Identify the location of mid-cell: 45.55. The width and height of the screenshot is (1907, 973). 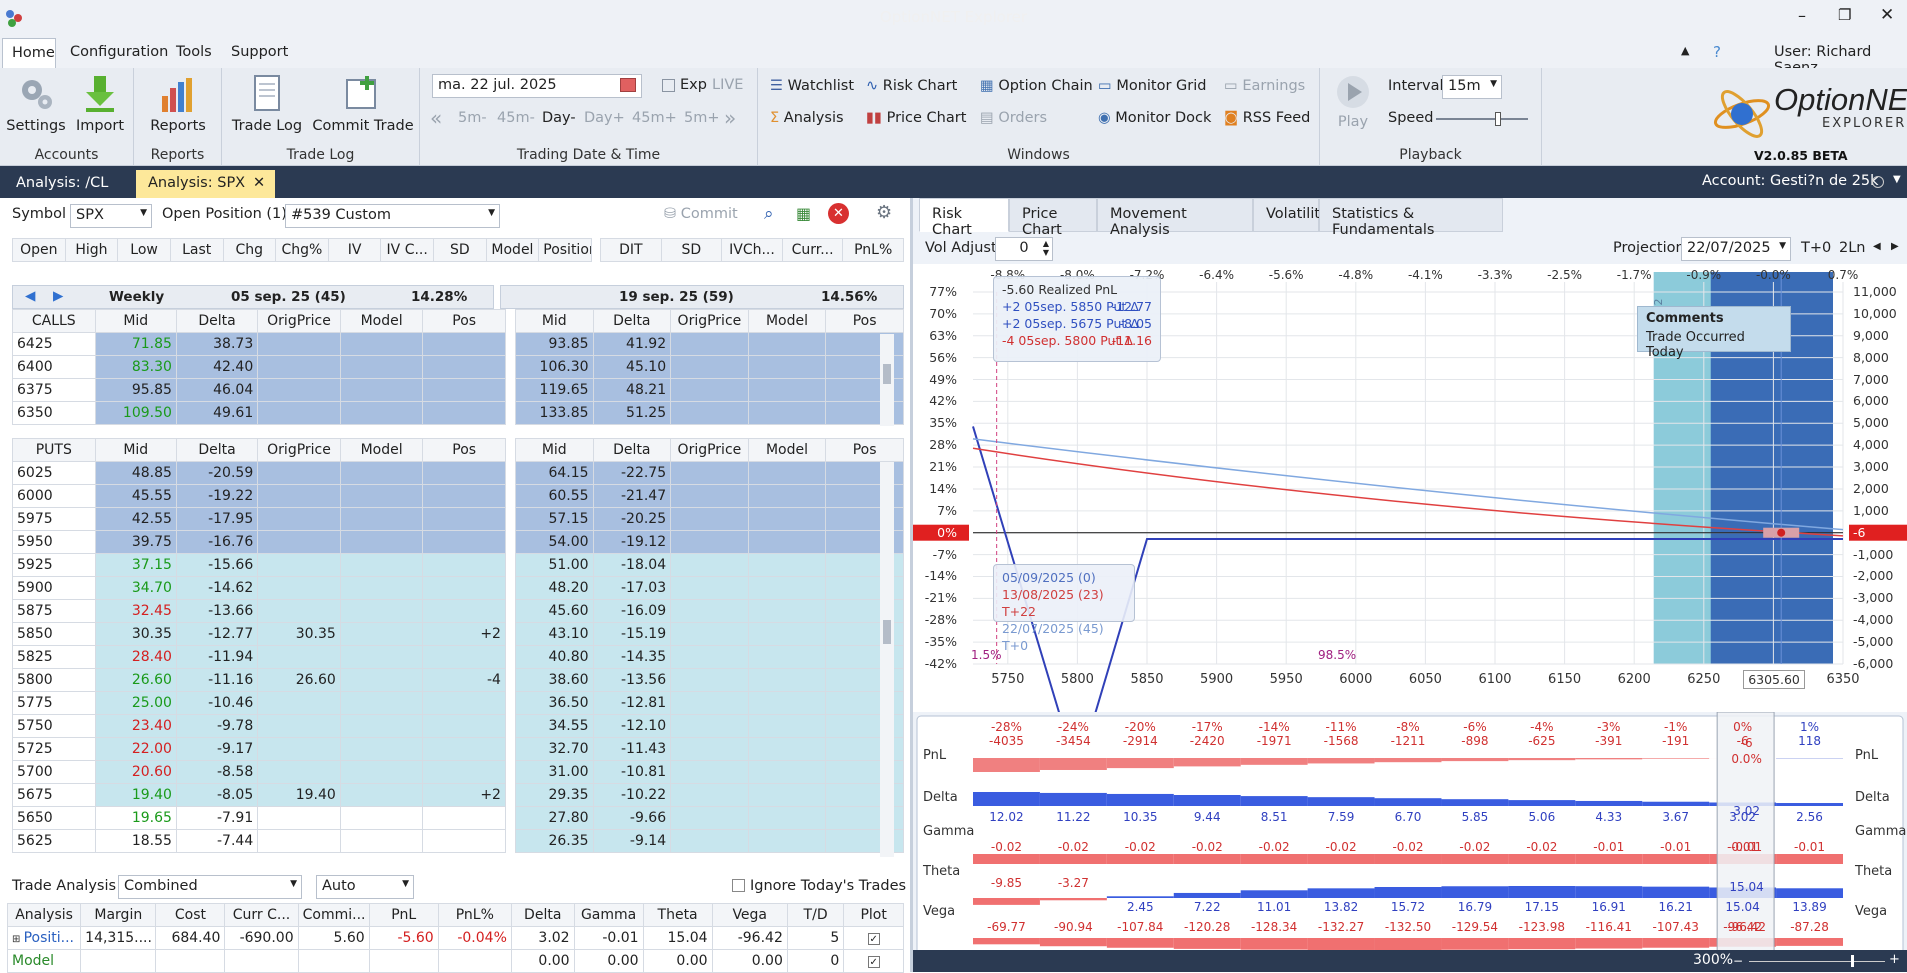
(135, 496).